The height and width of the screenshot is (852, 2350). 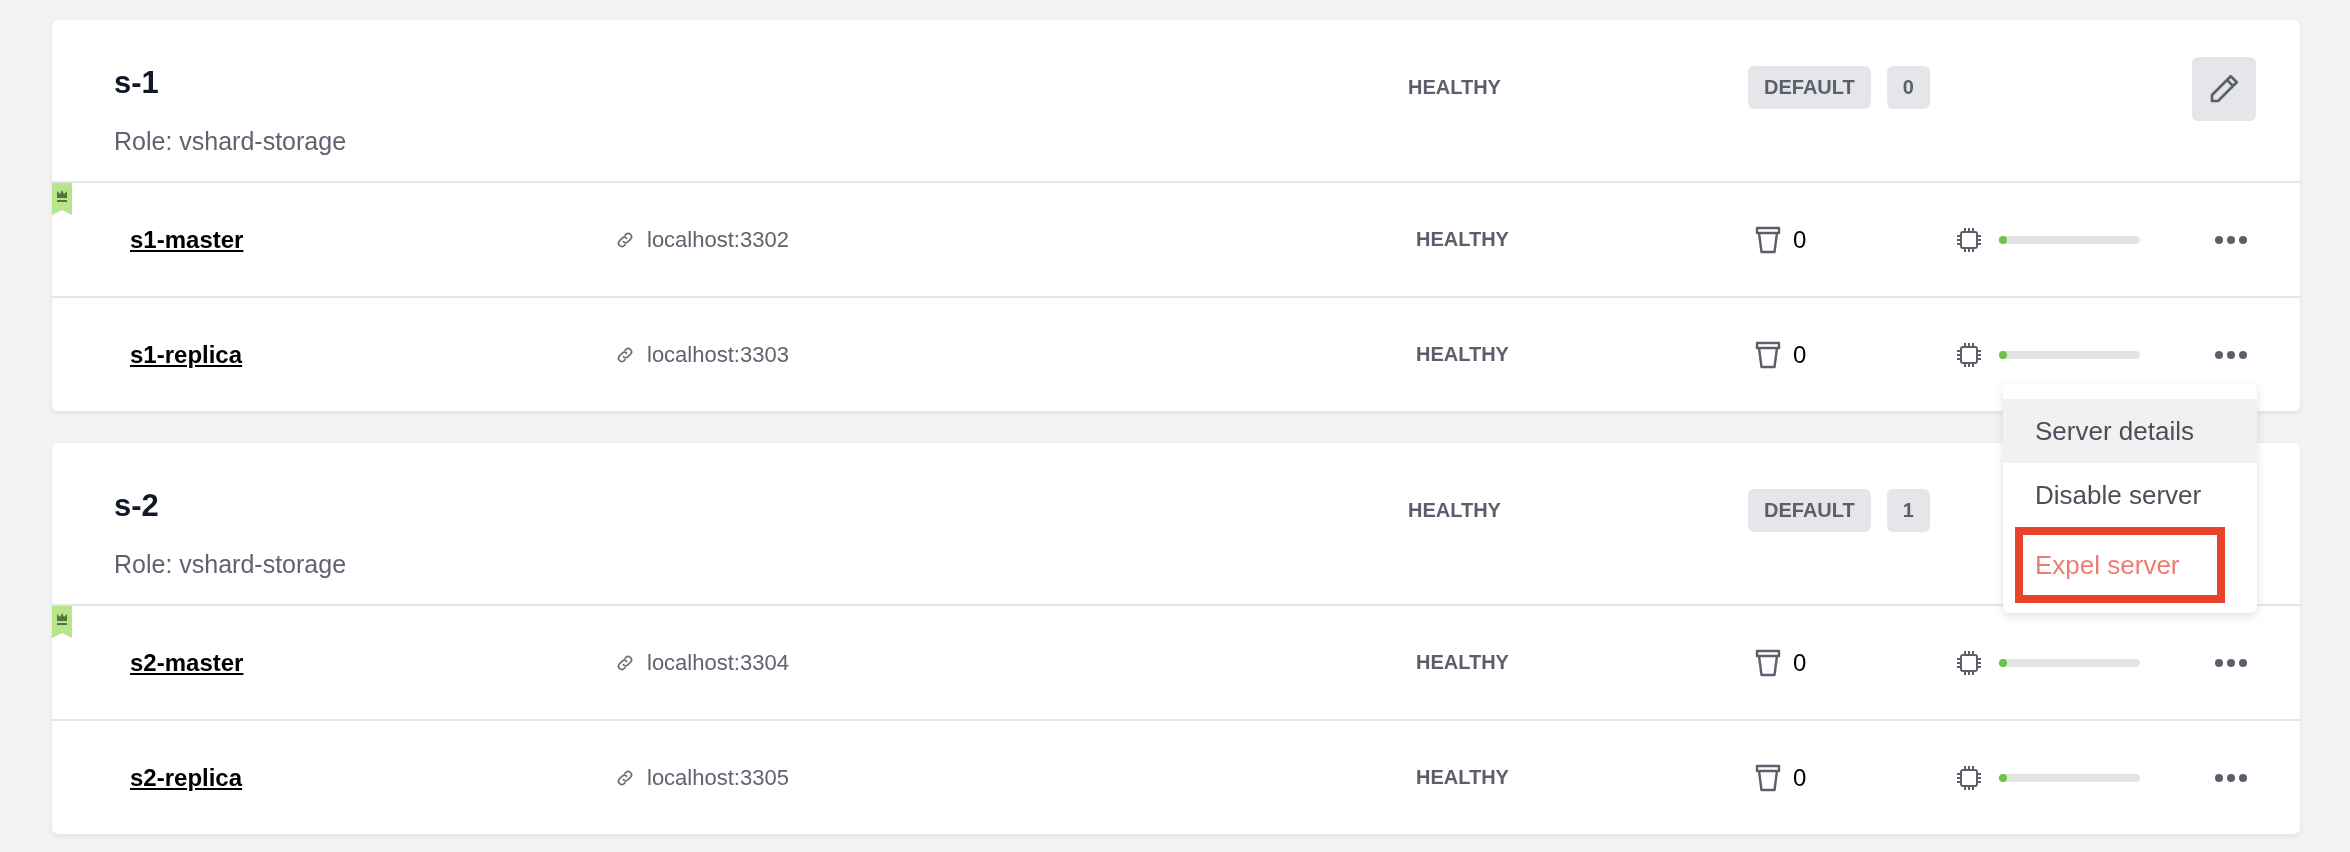 I want to click on server-address: localhost:3304, so click(x=718, y=662).